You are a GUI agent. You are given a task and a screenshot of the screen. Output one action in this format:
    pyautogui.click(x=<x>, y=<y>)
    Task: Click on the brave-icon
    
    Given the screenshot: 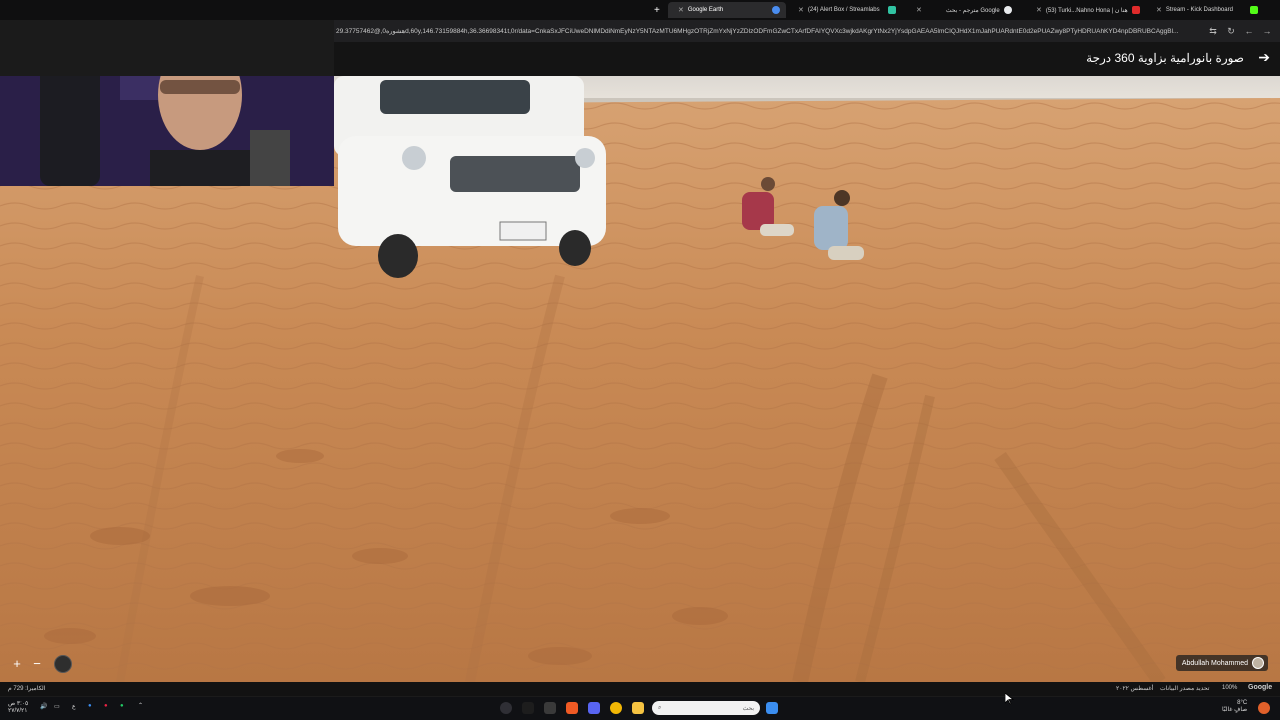 What is the action you would take?
    pyautogui.click(x=572, y=708)
    